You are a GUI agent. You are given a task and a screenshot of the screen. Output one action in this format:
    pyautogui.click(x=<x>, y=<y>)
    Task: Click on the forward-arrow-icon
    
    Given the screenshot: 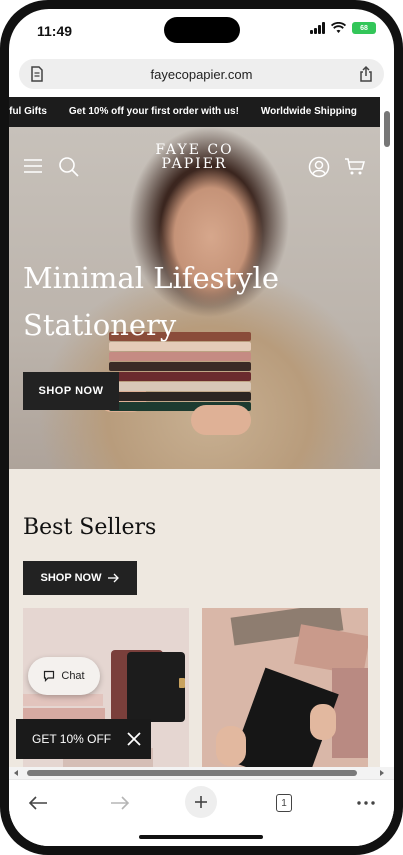 What is the action you would take?
    pyautogui.click(x=120, y=803)
    